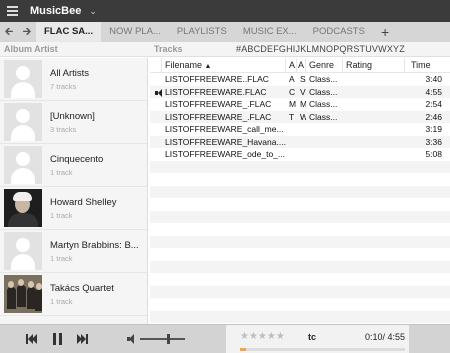  Describe the element at coordinates (156, 65) in the screenshot. I see `column-header-playing` at that location.